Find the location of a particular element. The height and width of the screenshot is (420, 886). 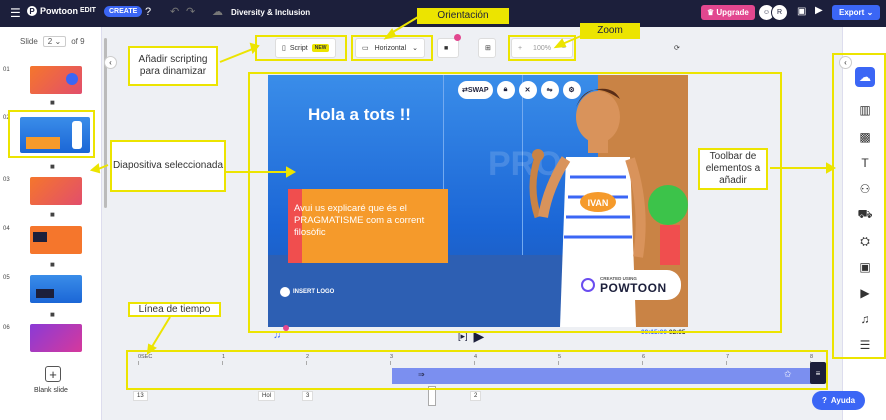

create-mode-button: CREATE is located at coordinates (123, 11).